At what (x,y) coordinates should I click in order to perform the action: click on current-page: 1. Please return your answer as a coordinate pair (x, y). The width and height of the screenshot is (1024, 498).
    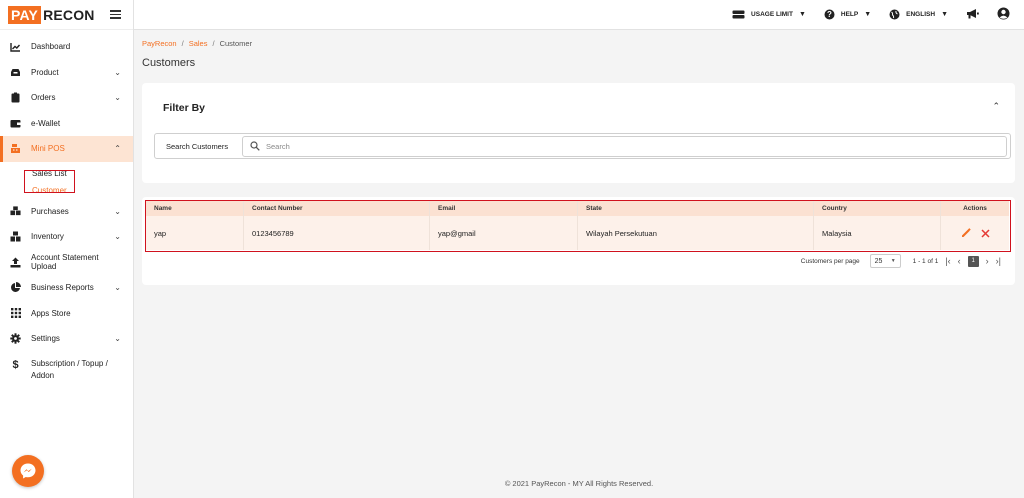
    Looking at the image, I should click on (973, 261).